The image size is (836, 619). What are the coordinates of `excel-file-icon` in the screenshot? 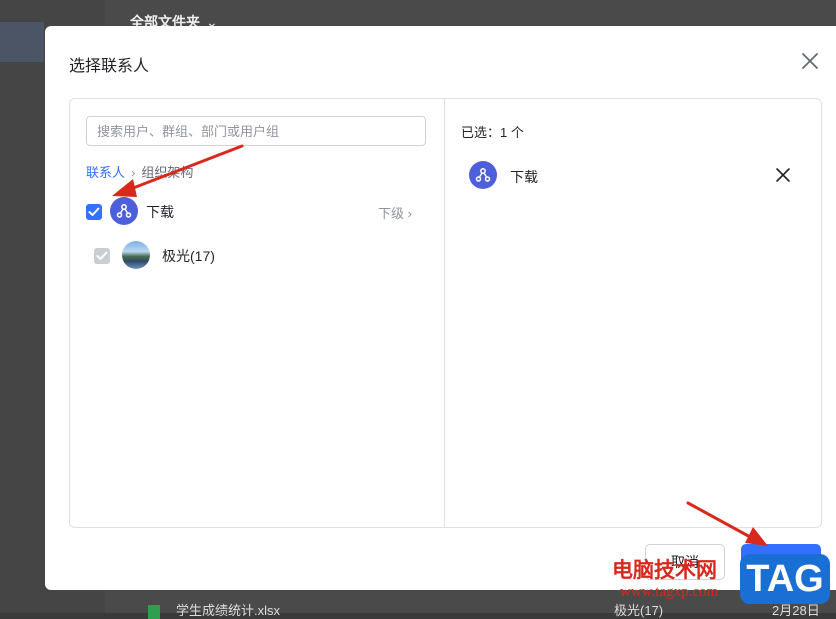 It's located at (154, 611).